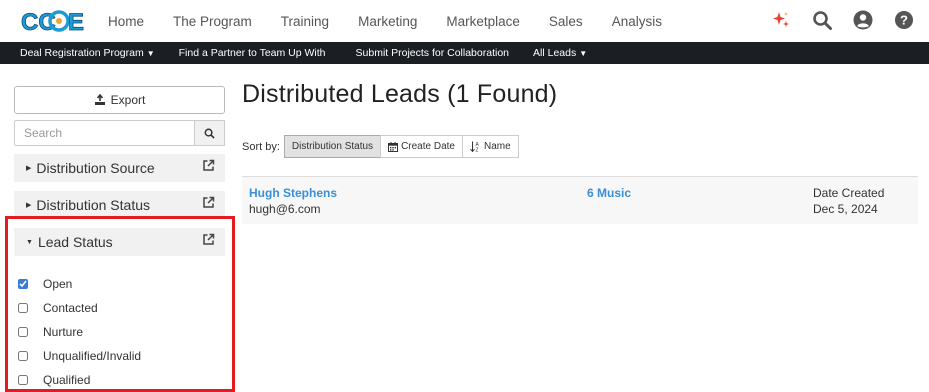  I want to click on sort-button-group: Distribution Status Create Date A Z Name, so click(401, 146).